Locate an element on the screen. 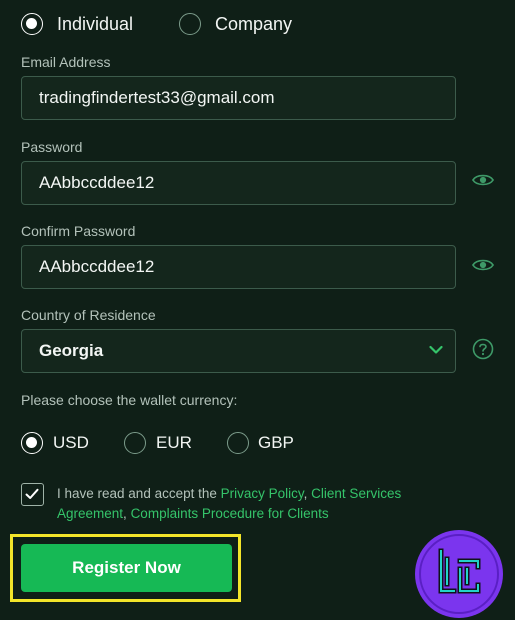 This screenshot has width=515, height=620. terms-prefix: I have read and accept the is located at coordinates (139, 493).